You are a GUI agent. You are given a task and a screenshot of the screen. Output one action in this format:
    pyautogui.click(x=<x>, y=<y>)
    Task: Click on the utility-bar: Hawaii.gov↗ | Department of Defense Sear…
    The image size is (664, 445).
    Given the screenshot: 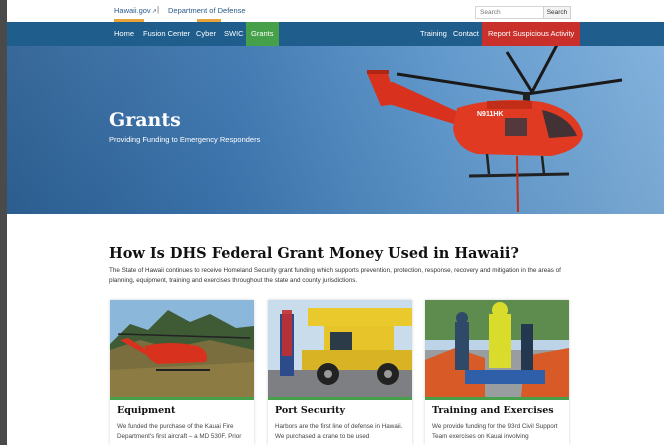 What is the action you would take?
    pyautogui.click(x=335, y=11)
    